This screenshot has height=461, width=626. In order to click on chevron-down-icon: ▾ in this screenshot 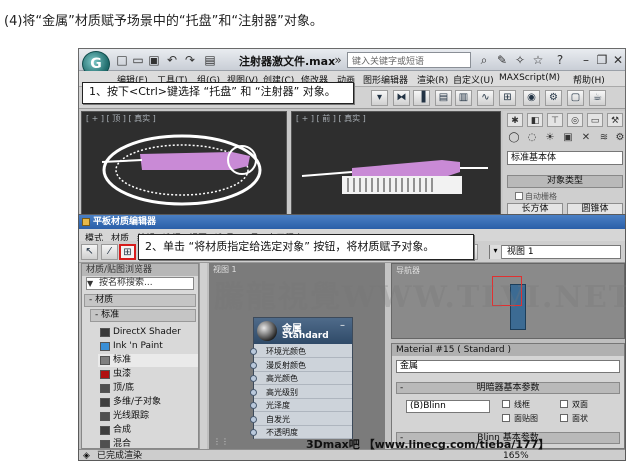, I will do `click(496, 252)`.